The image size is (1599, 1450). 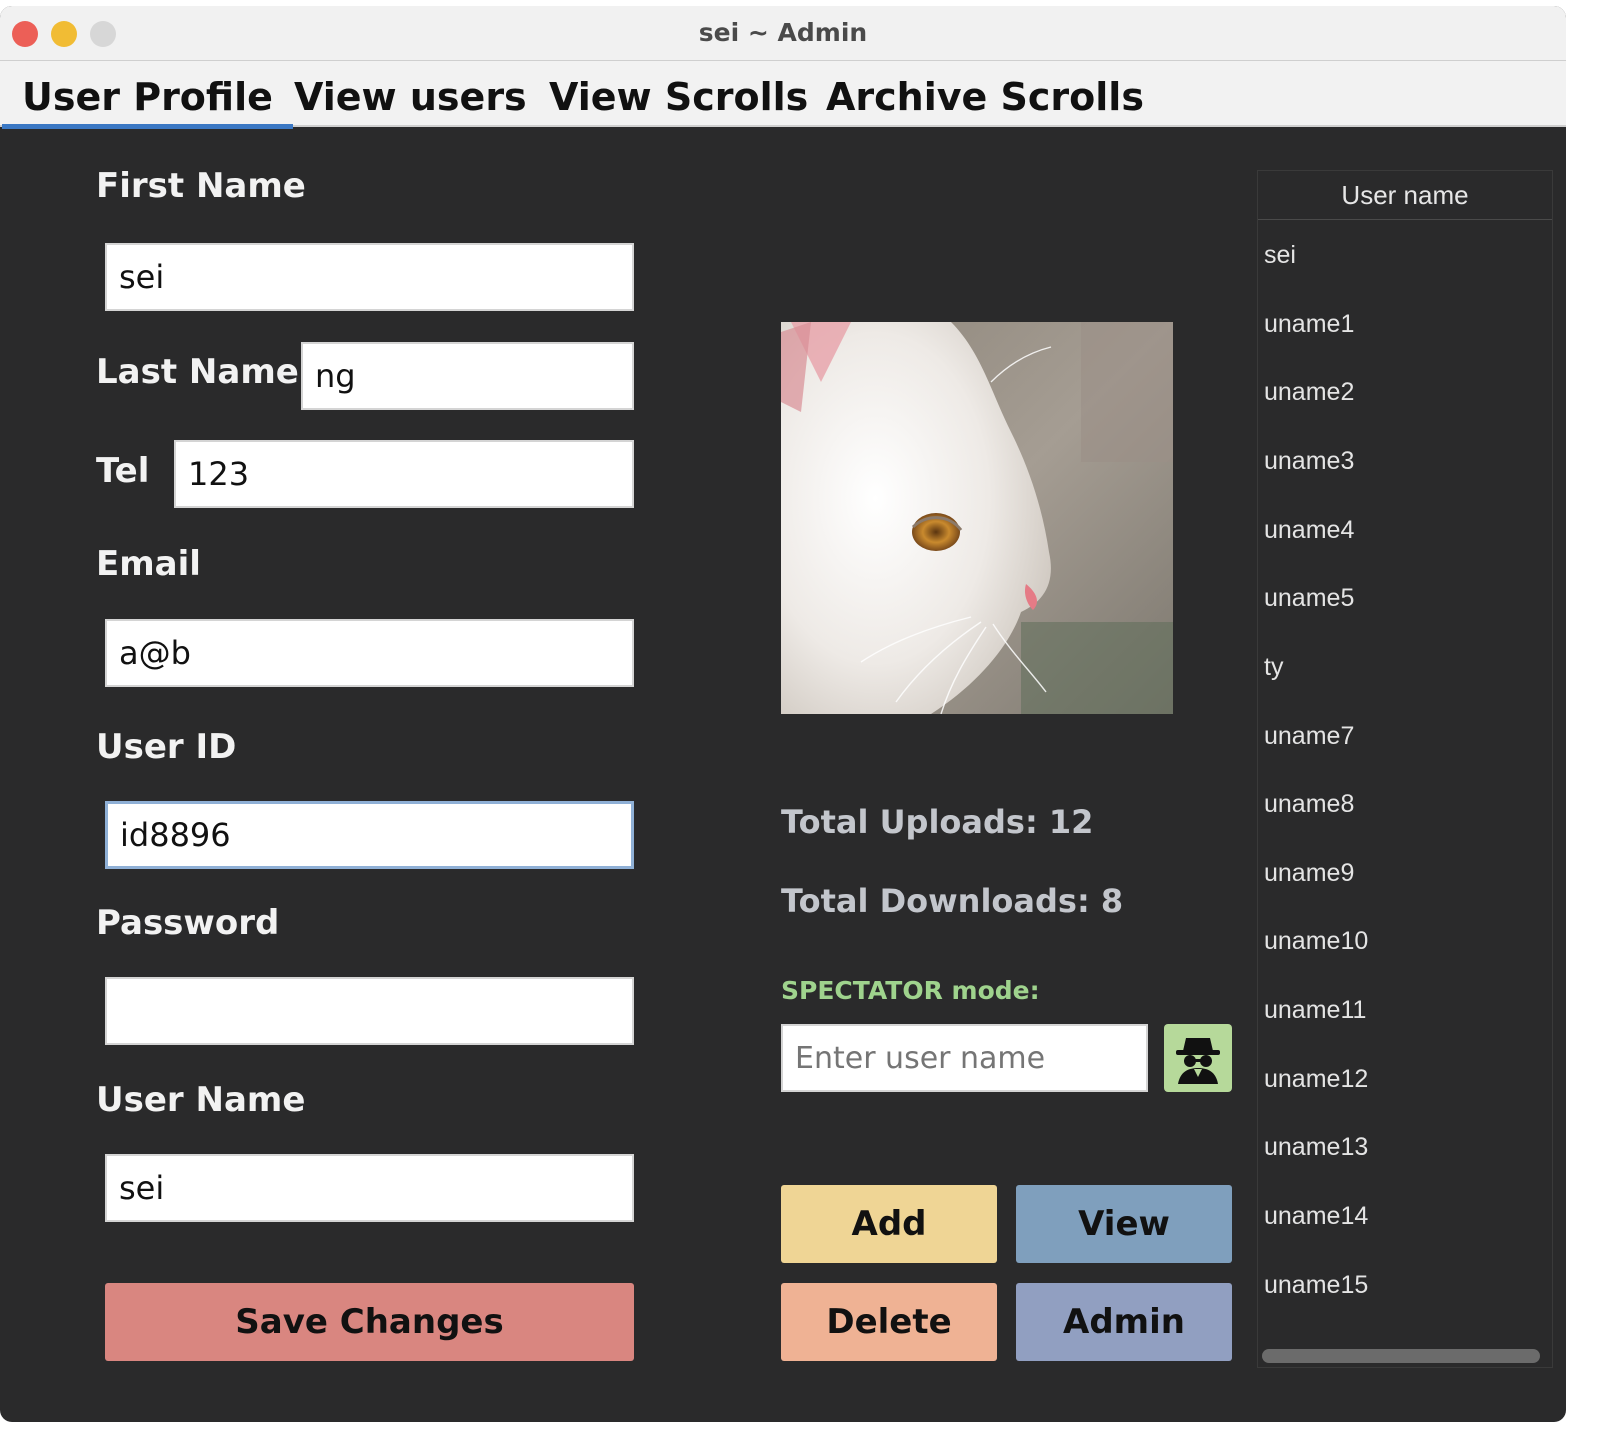 What do you see at coordinates (197, 372) in the screenshot?
I see `last-name-label: Last Name` at bounding box center [197, 372].